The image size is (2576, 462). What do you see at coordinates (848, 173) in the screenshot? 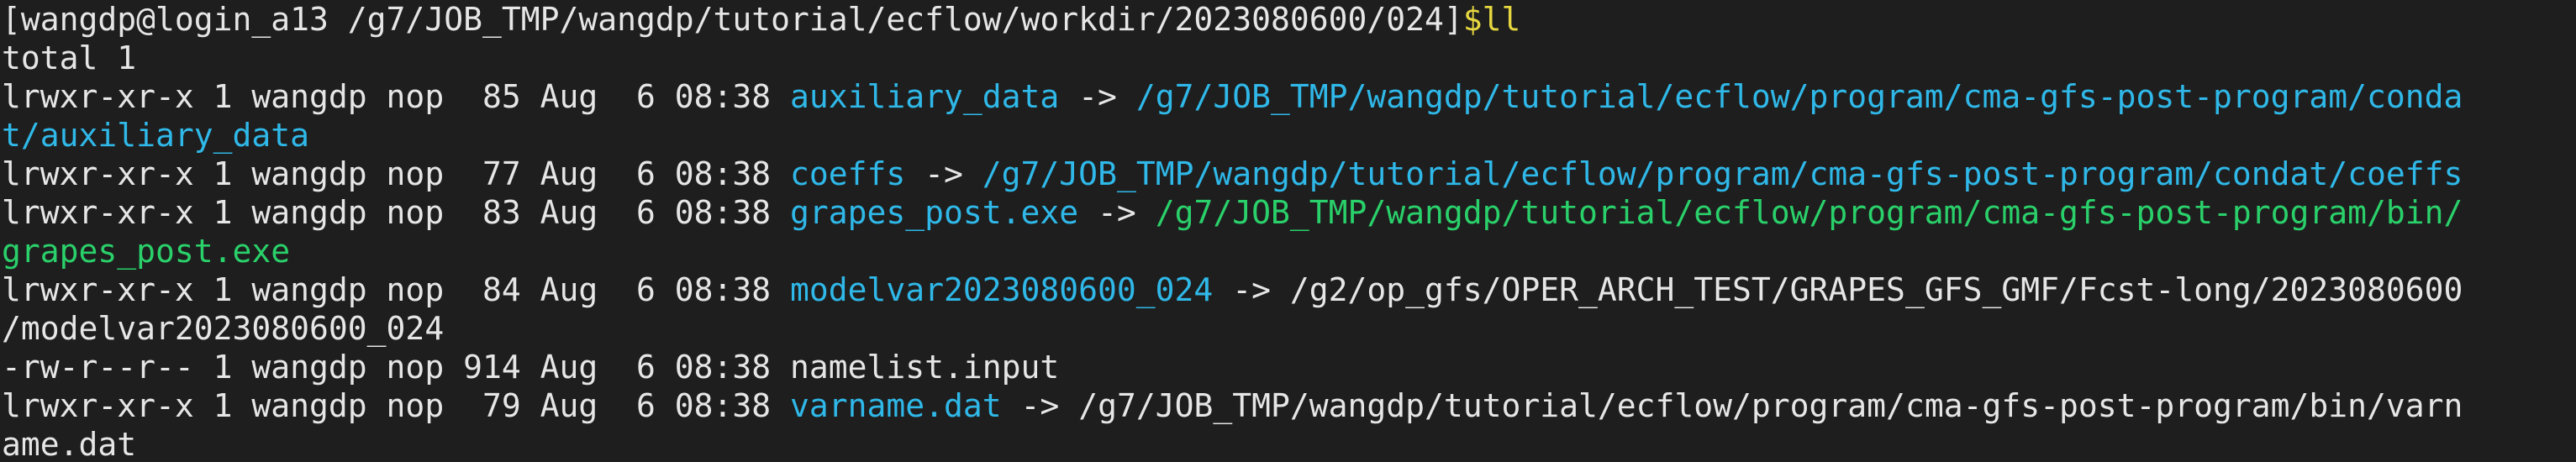
I see `symlink-name: coeffs` at bounding box center [848, 173].